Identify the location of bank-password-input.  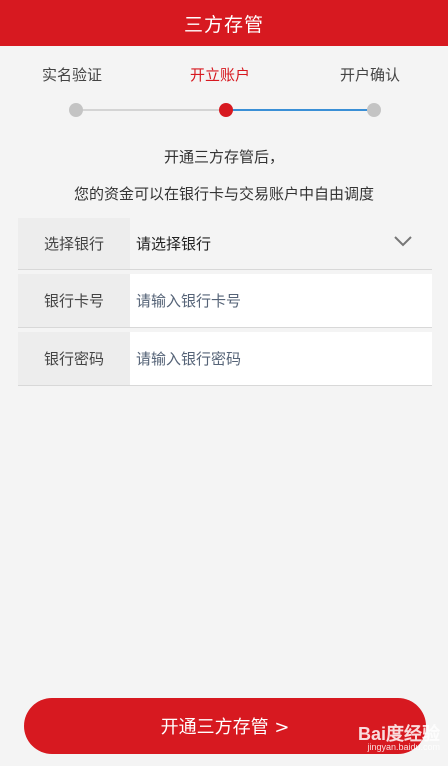
(284, 358).